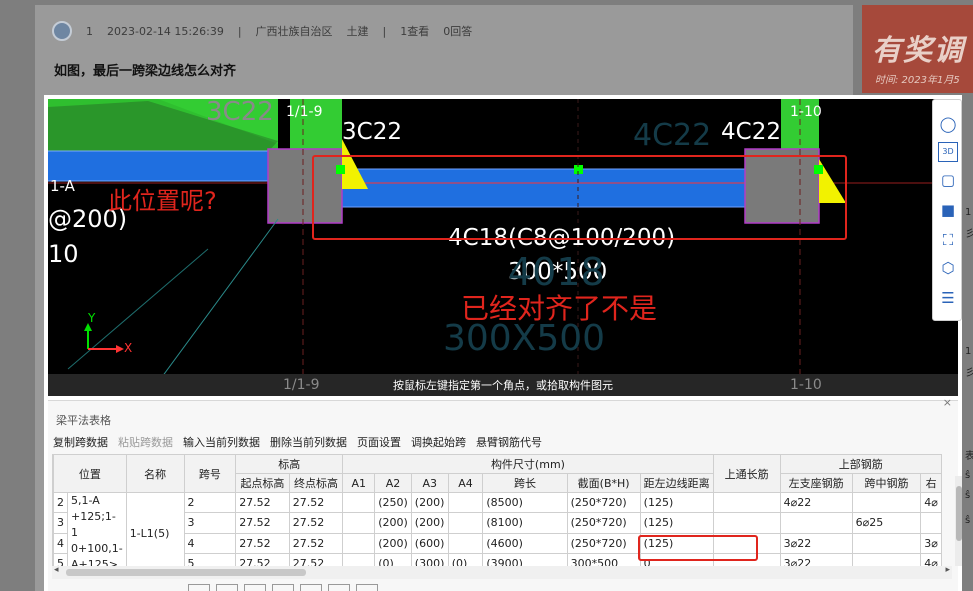  I want to click on promo-banner: 有奖调 时间: 2023年1月5, so click(917, 49).